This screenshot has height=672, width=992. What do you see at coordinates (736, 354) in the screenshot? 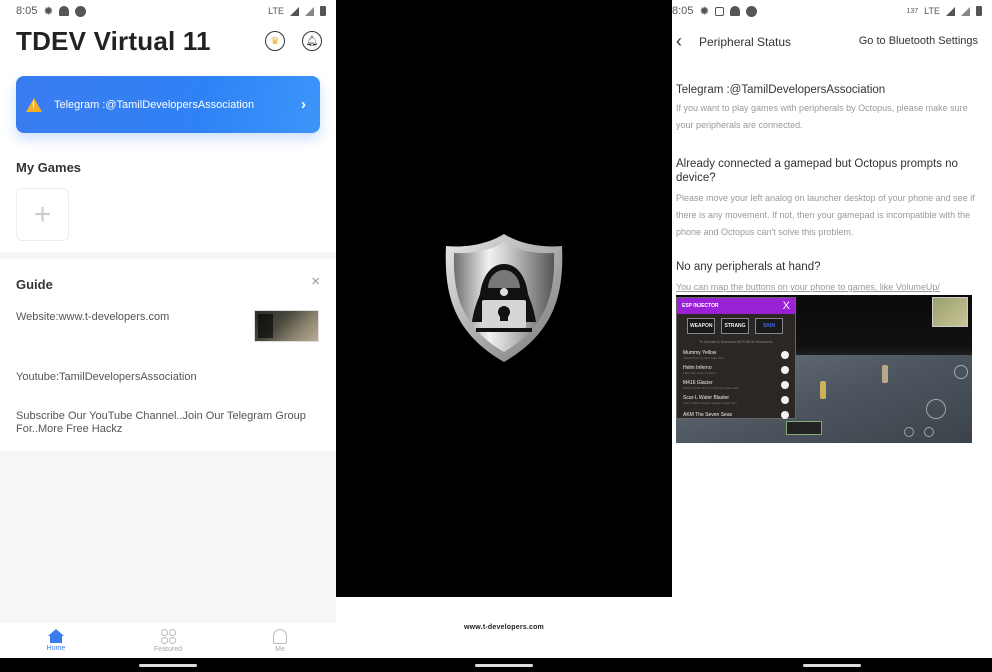
I see `esp-option: Mummy Yellow Yellow Mummy Skin Fake Skin` at bounding box center [736, 354].